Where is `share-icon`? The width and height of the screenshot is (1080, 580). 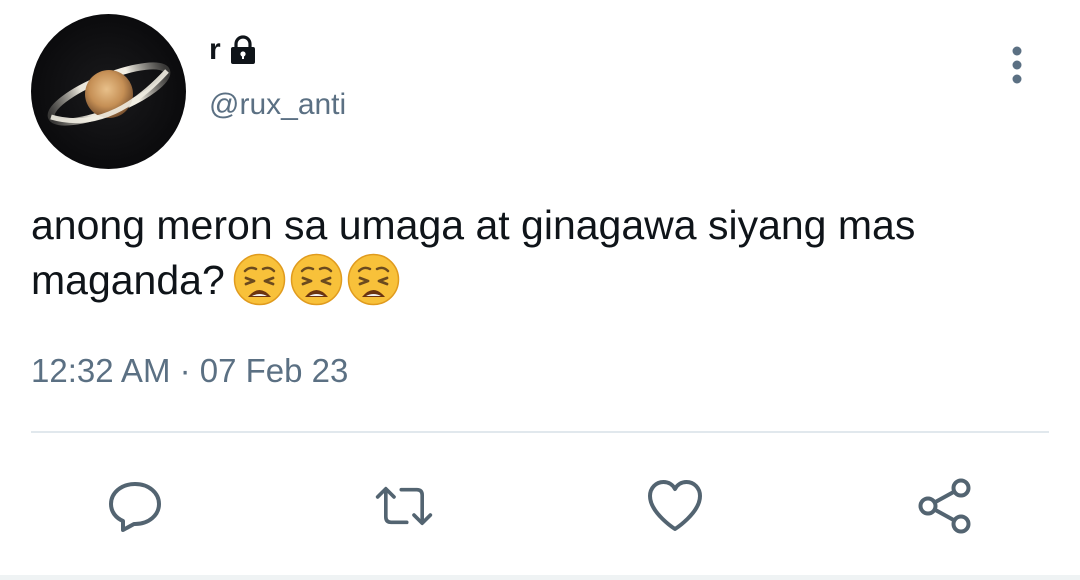 share-icon is located at coordinates (944, 506).